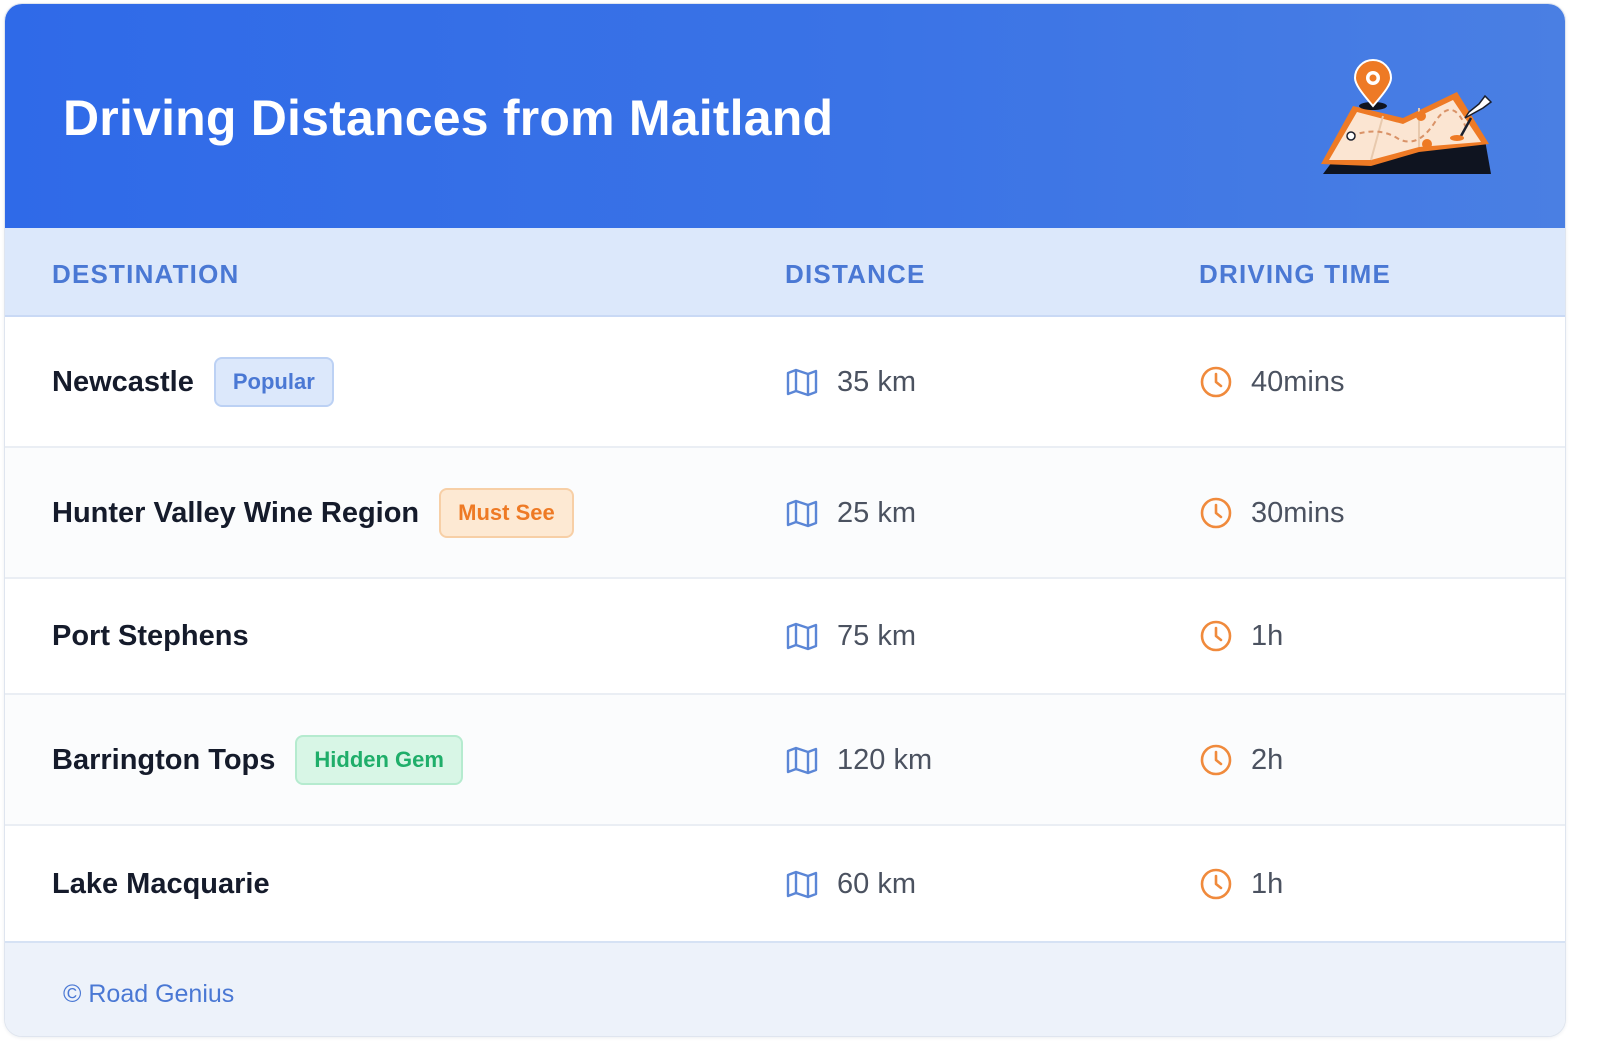  Describe the element at coordinates (785, 382) in the screenshot. I see `table-row: Newcastle Popular 35 km 40mins` at that location.